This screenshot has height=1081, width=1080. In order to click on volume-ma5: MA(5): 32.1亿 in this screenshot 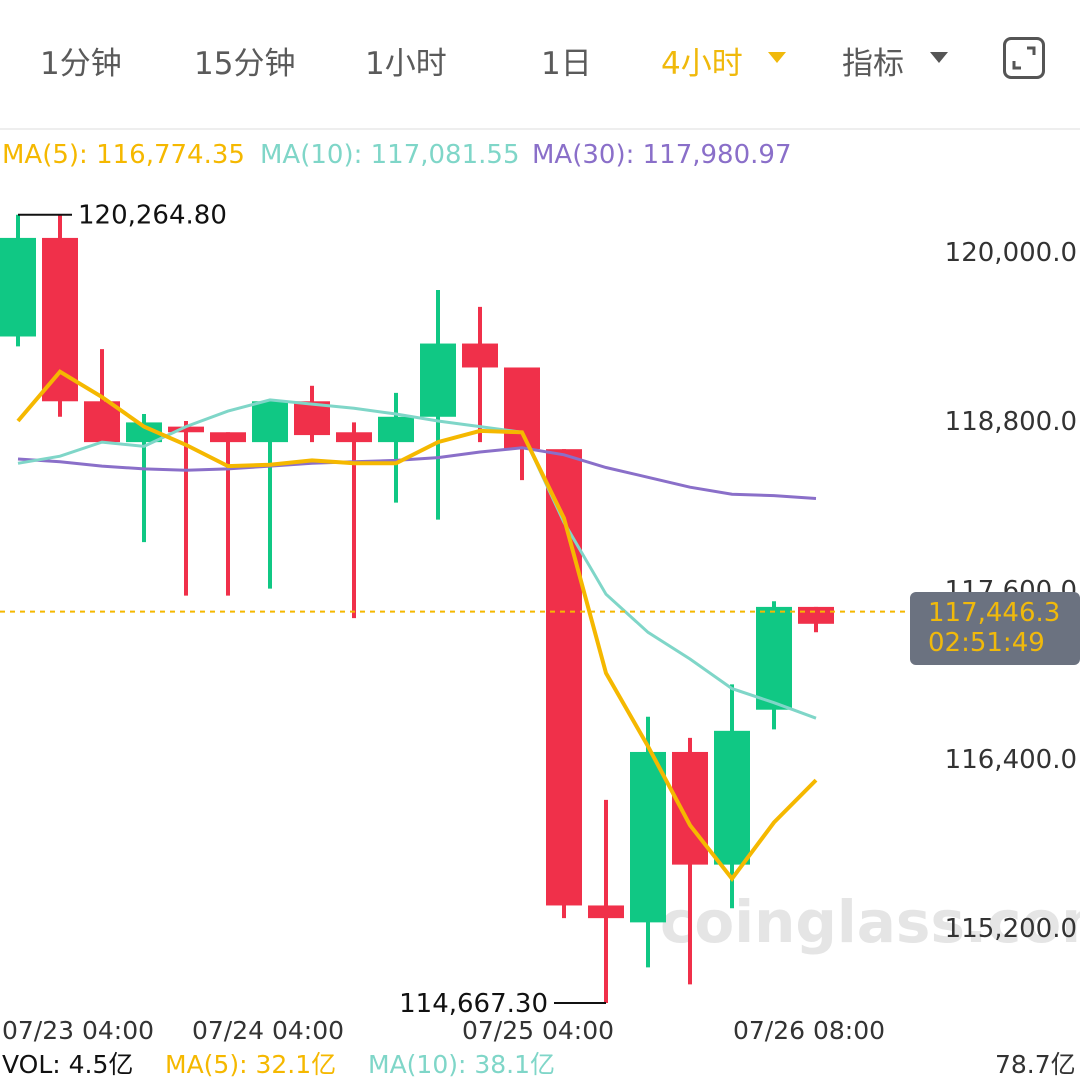, I will do `click(251, 1064)`.